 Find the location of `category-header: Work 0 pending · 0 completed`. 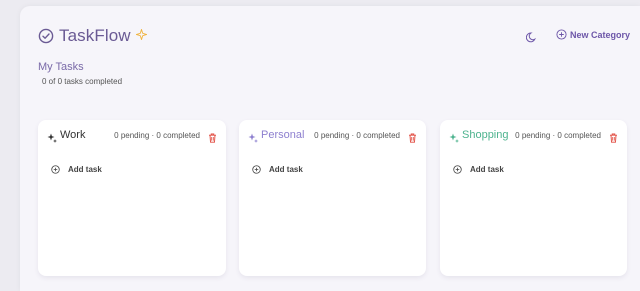

category-header: Work 0 pending · 0 completed is located at coordinates (132, 135).